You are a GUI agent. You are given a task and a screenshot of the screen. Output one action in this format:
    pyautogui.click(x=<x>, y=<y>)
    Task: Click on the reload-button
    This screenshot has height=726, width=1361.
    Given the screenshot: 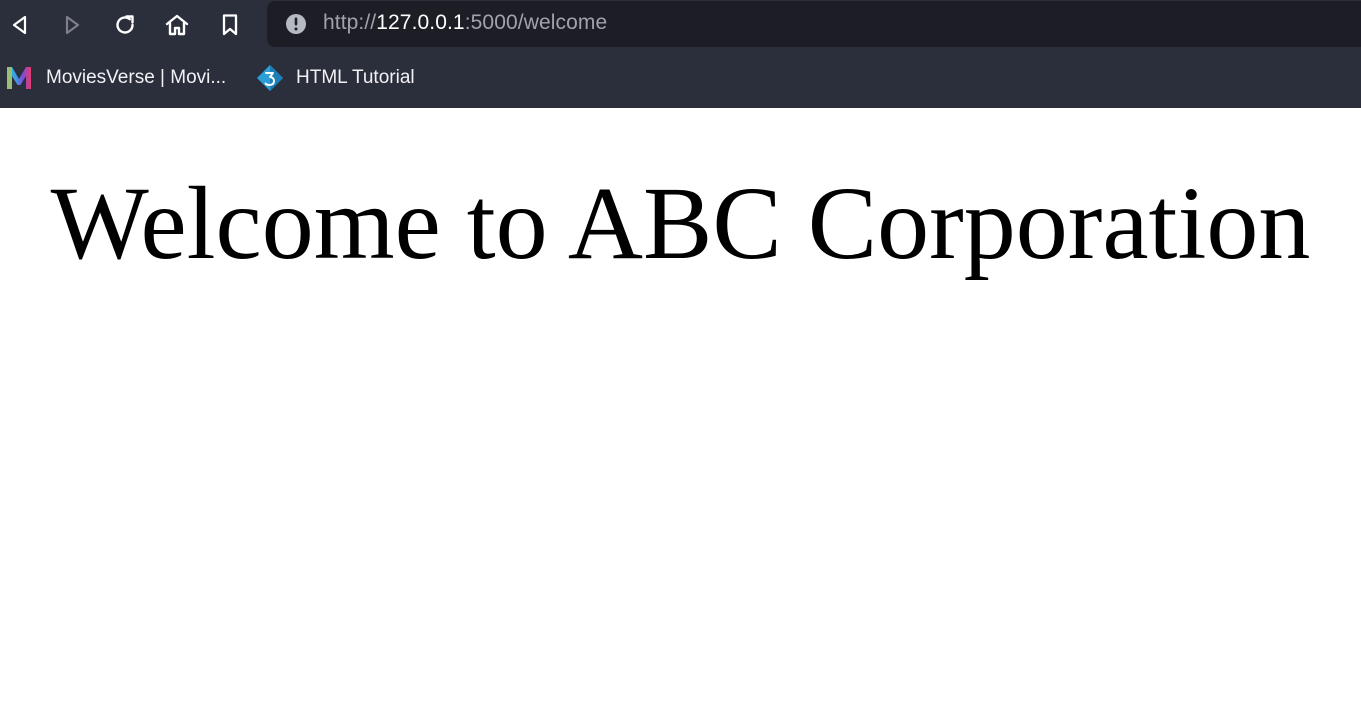 What is the action you would take?
    pyautogui.click(x=125, y=25)
    